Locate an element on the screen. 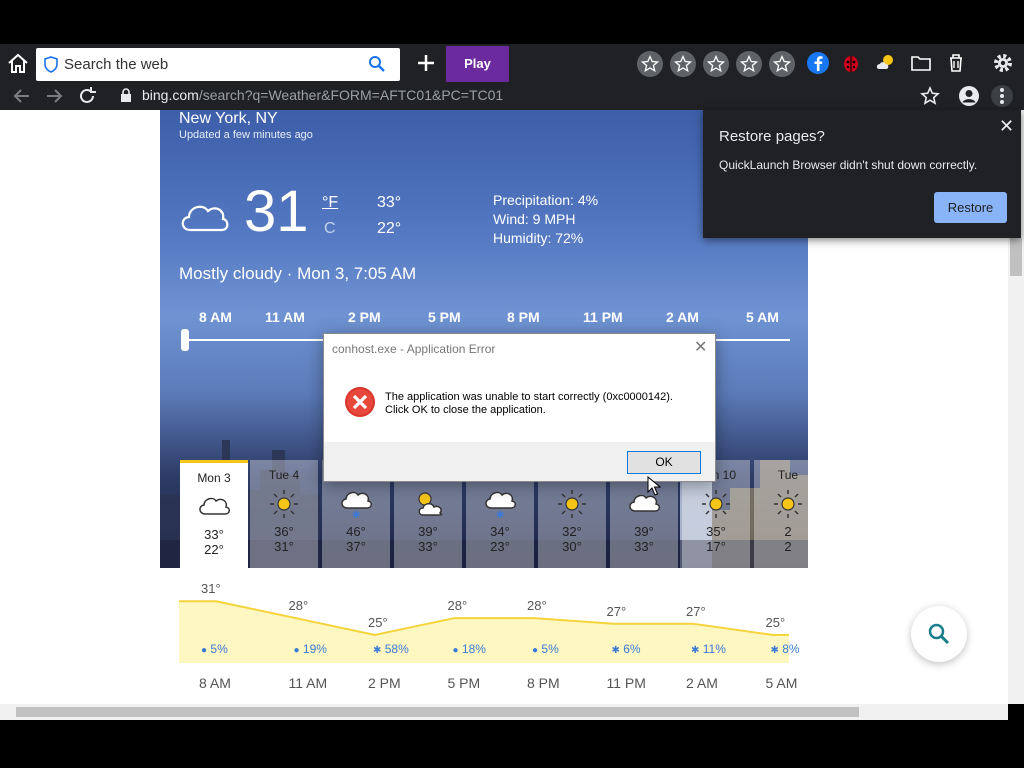  chart-x-label: 8 PM is located at coordinates (543, 683).